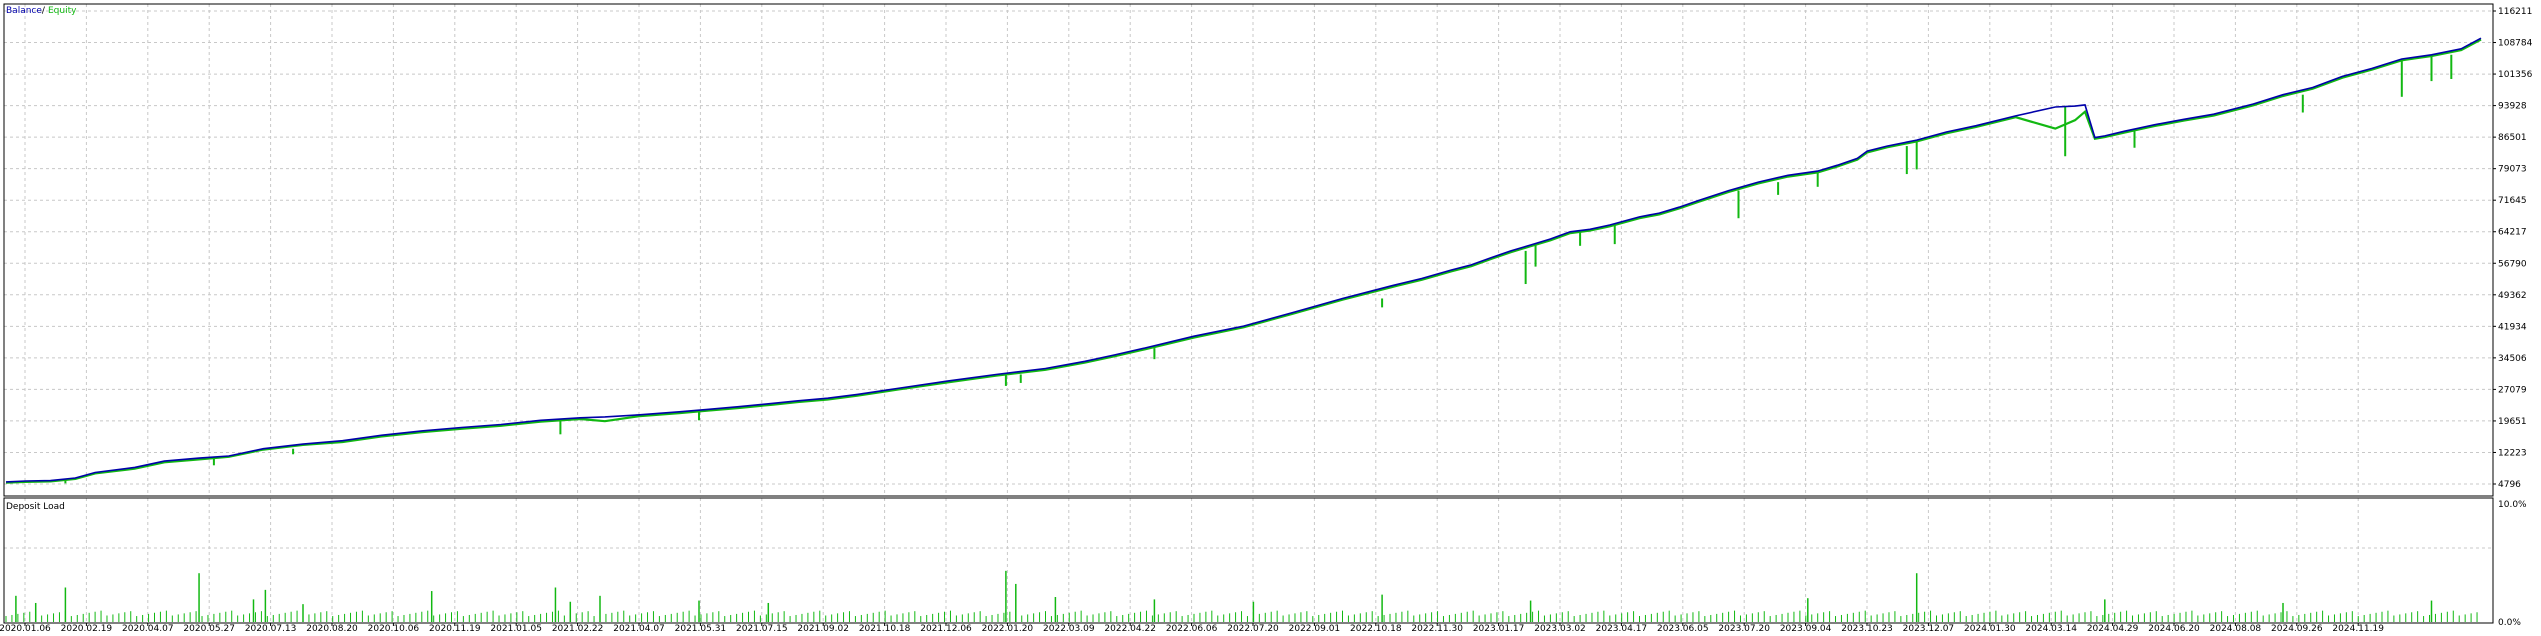 This screenshot has width=2541, height=636. What do you see at coordinates (62, 11) in the screenshot?
I see `legend-equity: Equity` at bounding box center [62, 11].